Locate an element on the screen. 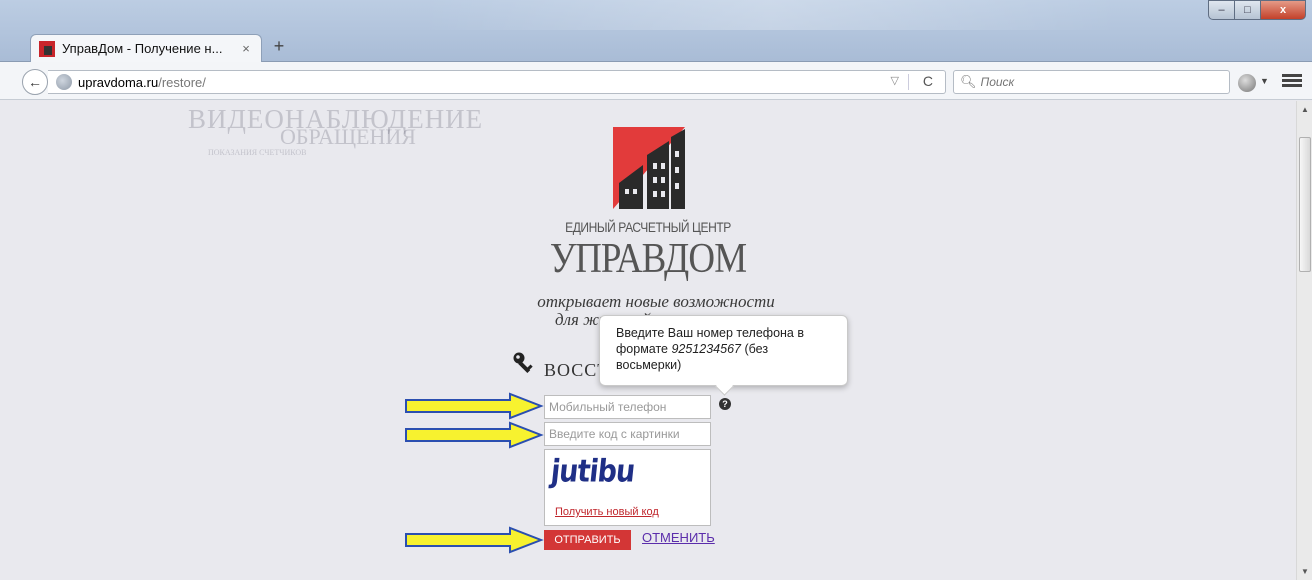 This screenshot has width=1312, height=580. window-titlebar: УправДом - Получение н... × + – □ x is located at coordinates (656, 31).